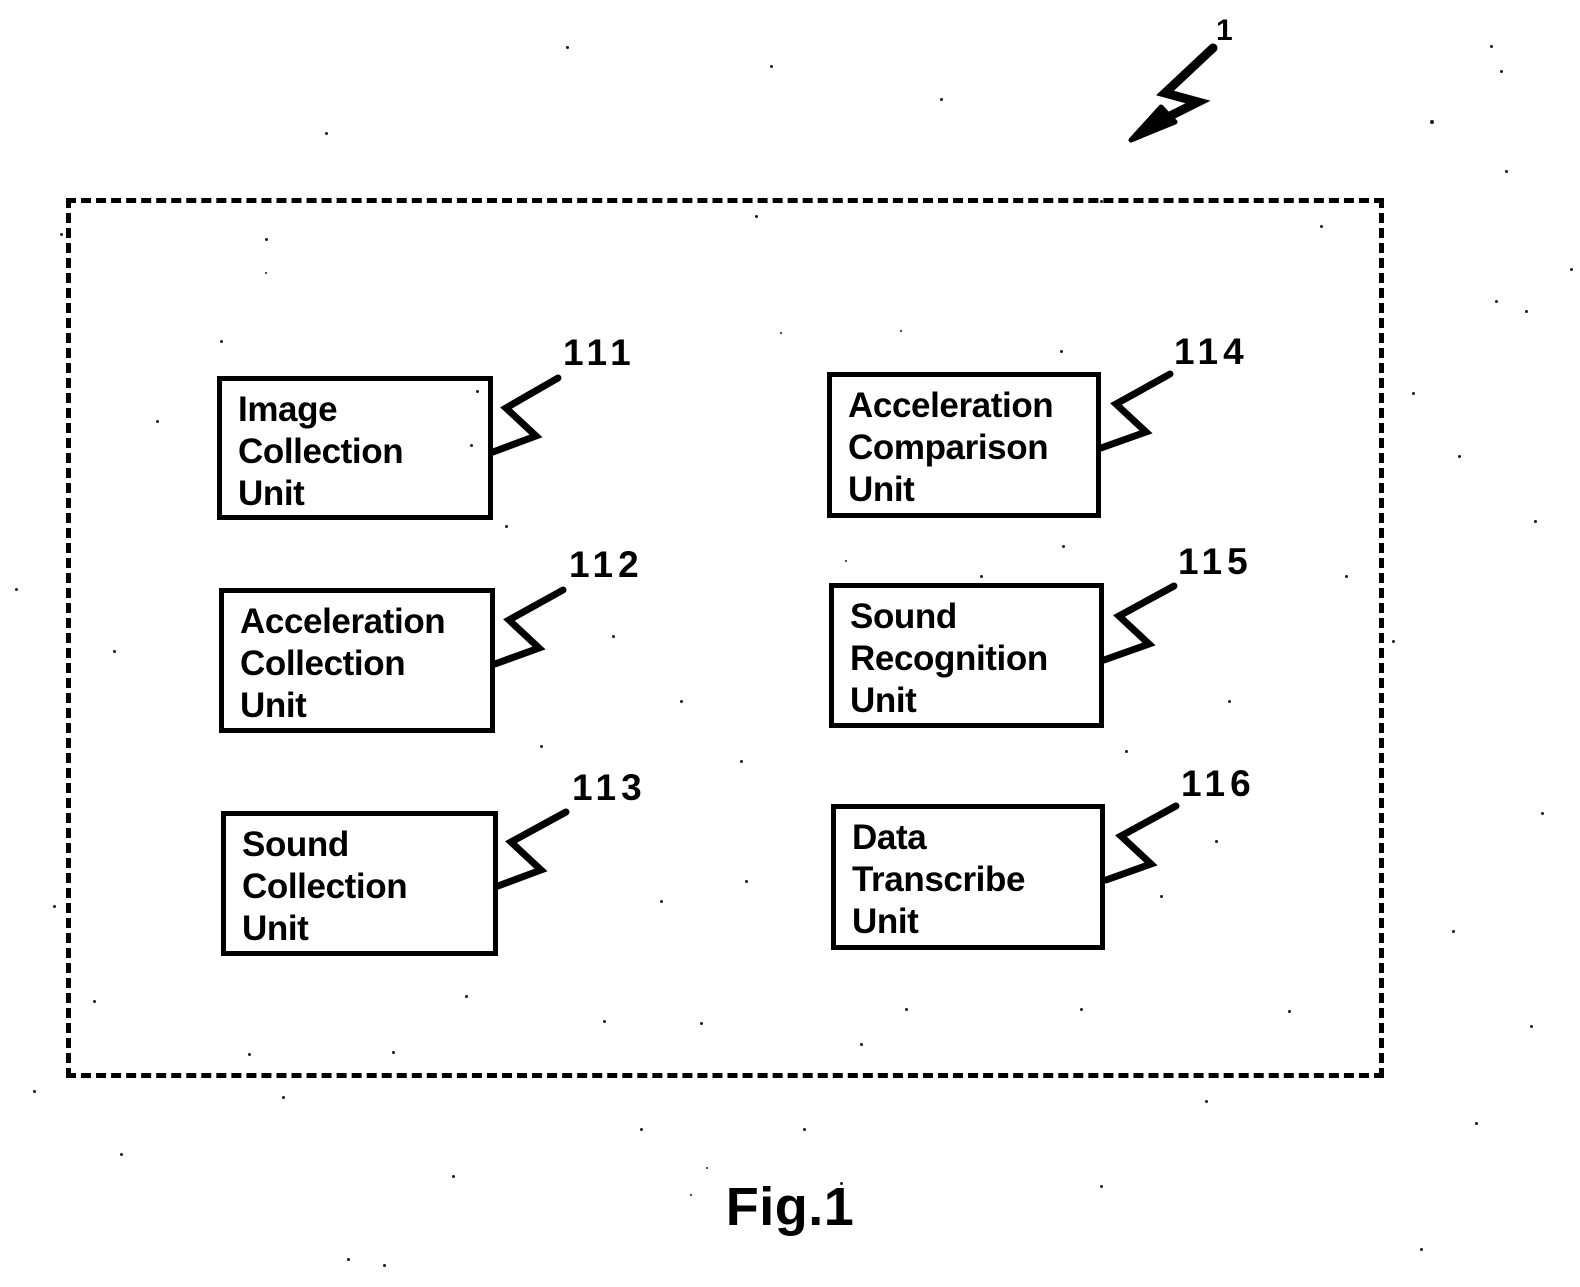  Describe the element at coordinates (599, 352) in the screenshot. I see `ref-numeral-111: 111` at that location.